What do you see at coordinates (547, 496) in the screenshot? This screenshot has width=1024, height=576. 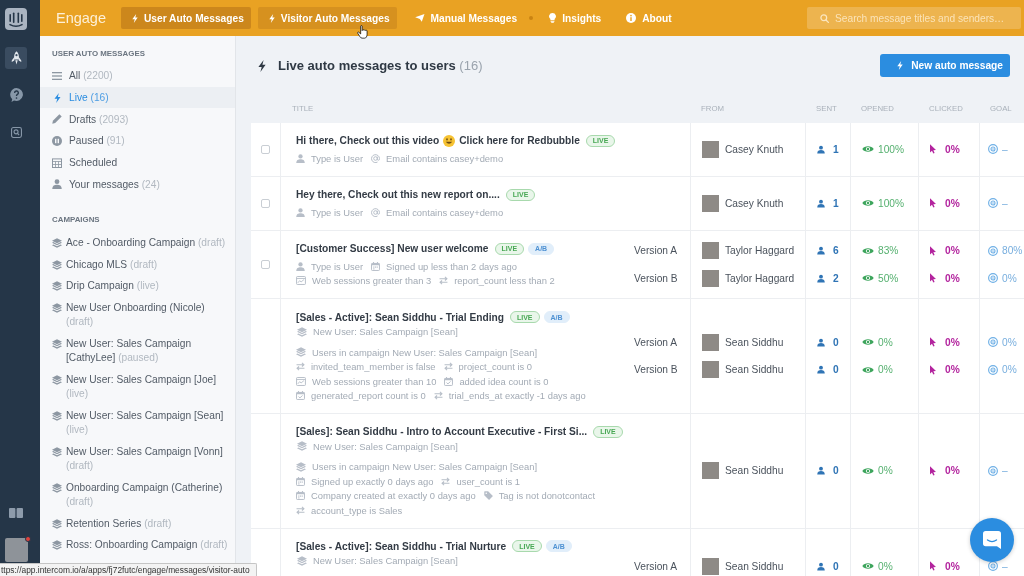 I see `condition-text: Tag is not donotcontact` at bounding box center [547, 496].